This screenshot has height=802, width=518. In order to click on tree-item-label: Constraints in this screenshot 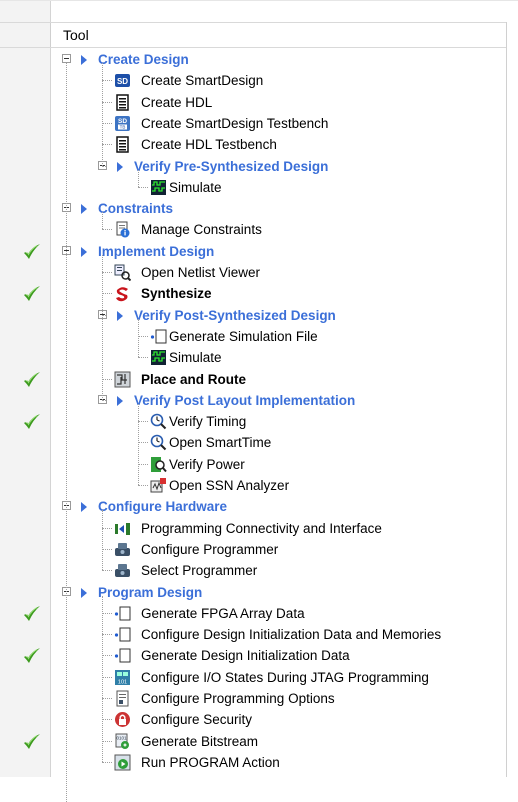, I will do `click(136, 209)`.